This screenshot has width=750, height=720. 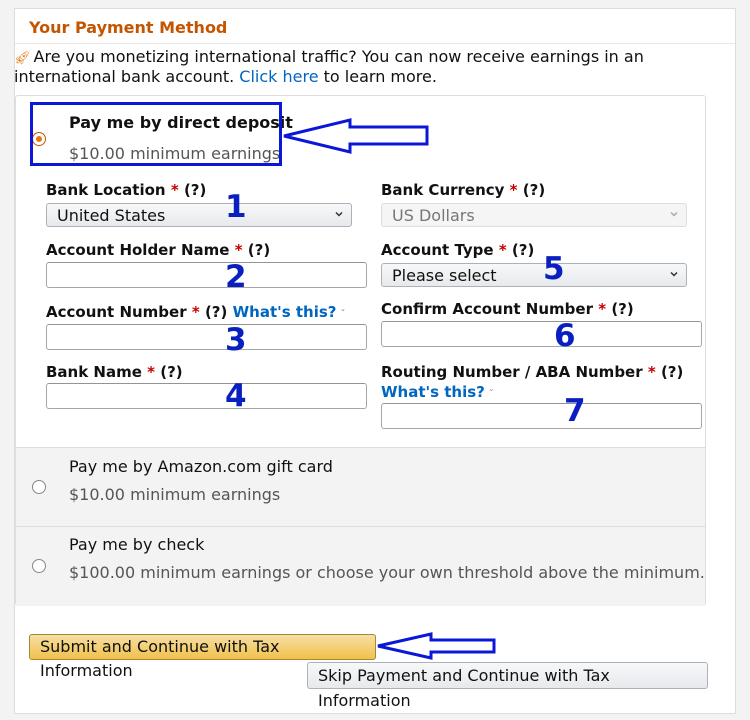 What do you see at coordinates (22, 58) in the screenshot?
I see `rocket-icon: 🚀︎` at bounding box center [22, 58].